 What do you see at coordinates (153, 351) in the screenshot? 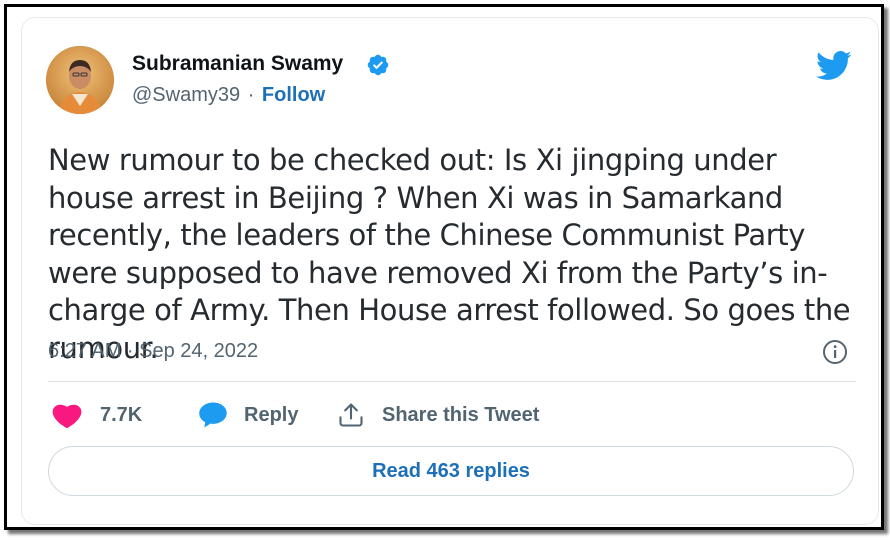
I see `tweet-timestamp: 6:27 AM · Sep 24, 2022` at bounding box center [153, 351].